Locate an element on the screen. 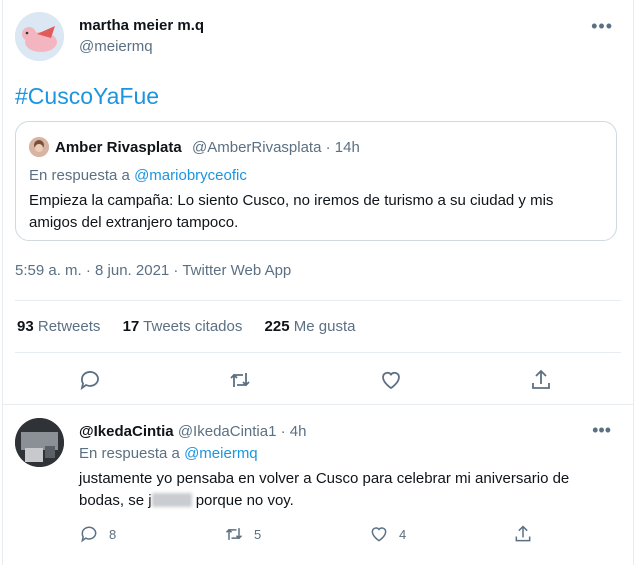  reply-count: 8 is located at coordinates (113, 534).